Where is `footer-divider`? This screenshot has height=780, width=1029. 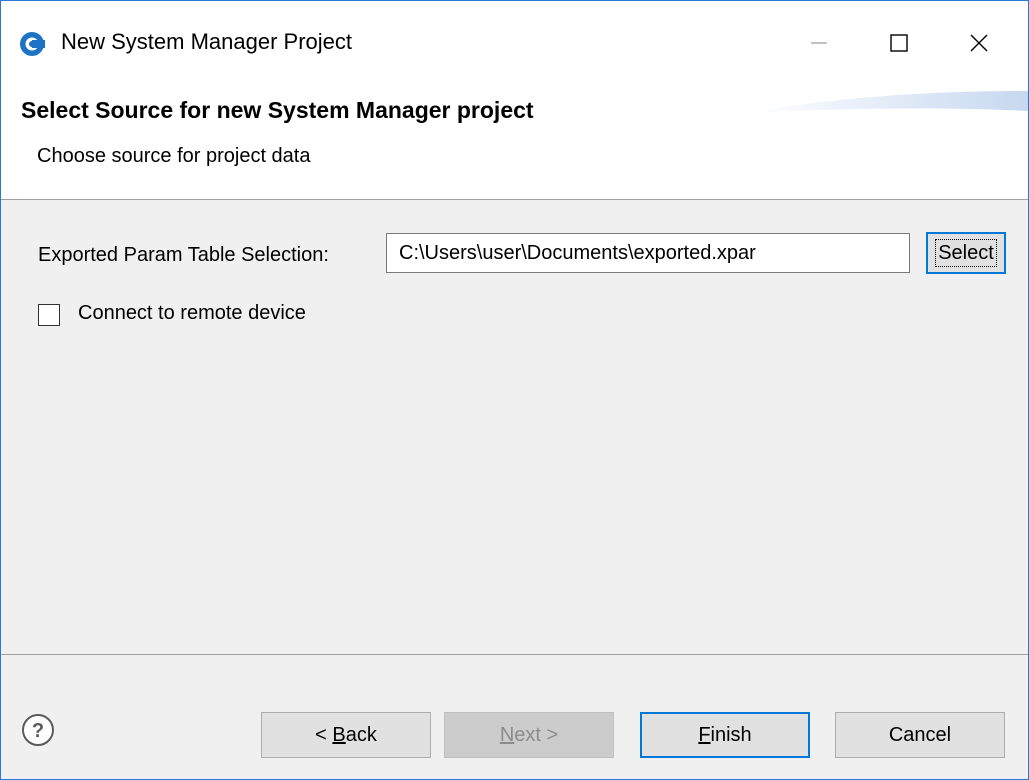
footer-divider is located at coordinates (514, 654).